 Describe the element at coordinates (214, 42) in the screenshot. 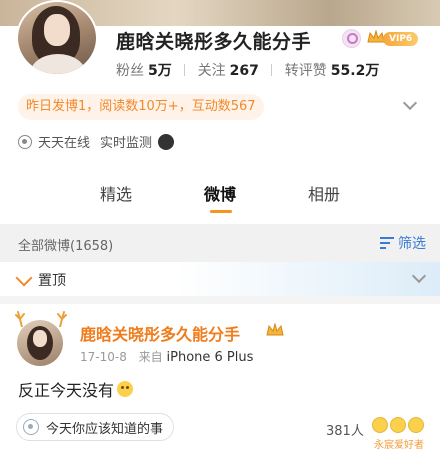

I see `profile-name: 鹿晗关晓彤多久能分手` at that location.